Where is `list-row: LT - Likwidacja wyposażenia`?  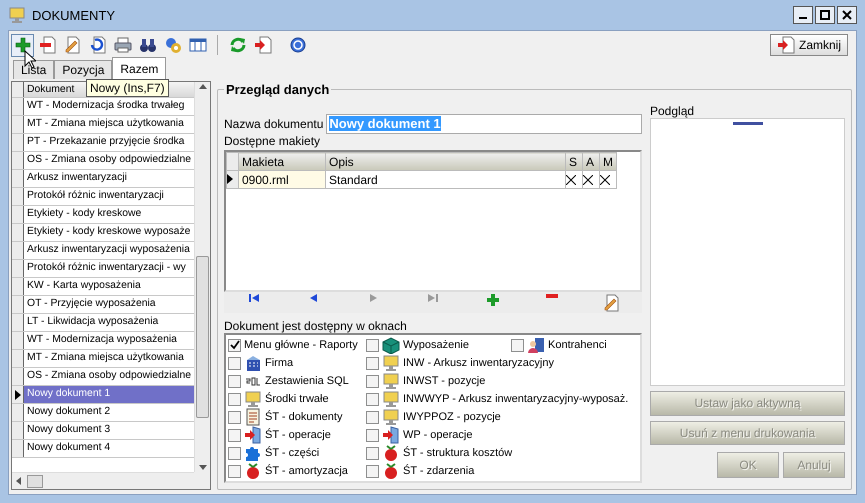
list-row: LT - Likwidacja wyposażenia is located at coordinates (103, 323).